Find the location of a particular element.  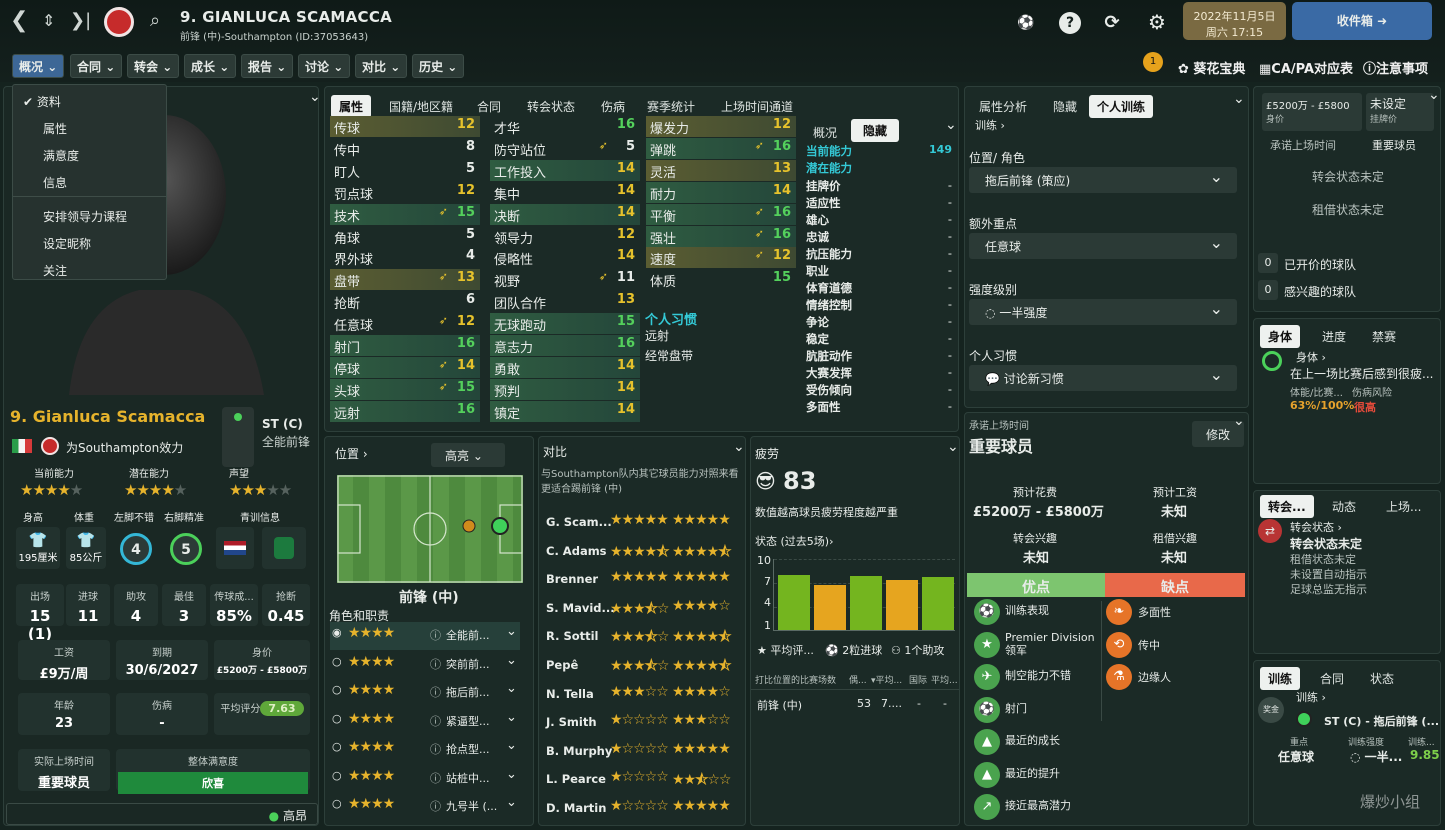

search-icon: ⌕ is located at coordinates (155, 20).